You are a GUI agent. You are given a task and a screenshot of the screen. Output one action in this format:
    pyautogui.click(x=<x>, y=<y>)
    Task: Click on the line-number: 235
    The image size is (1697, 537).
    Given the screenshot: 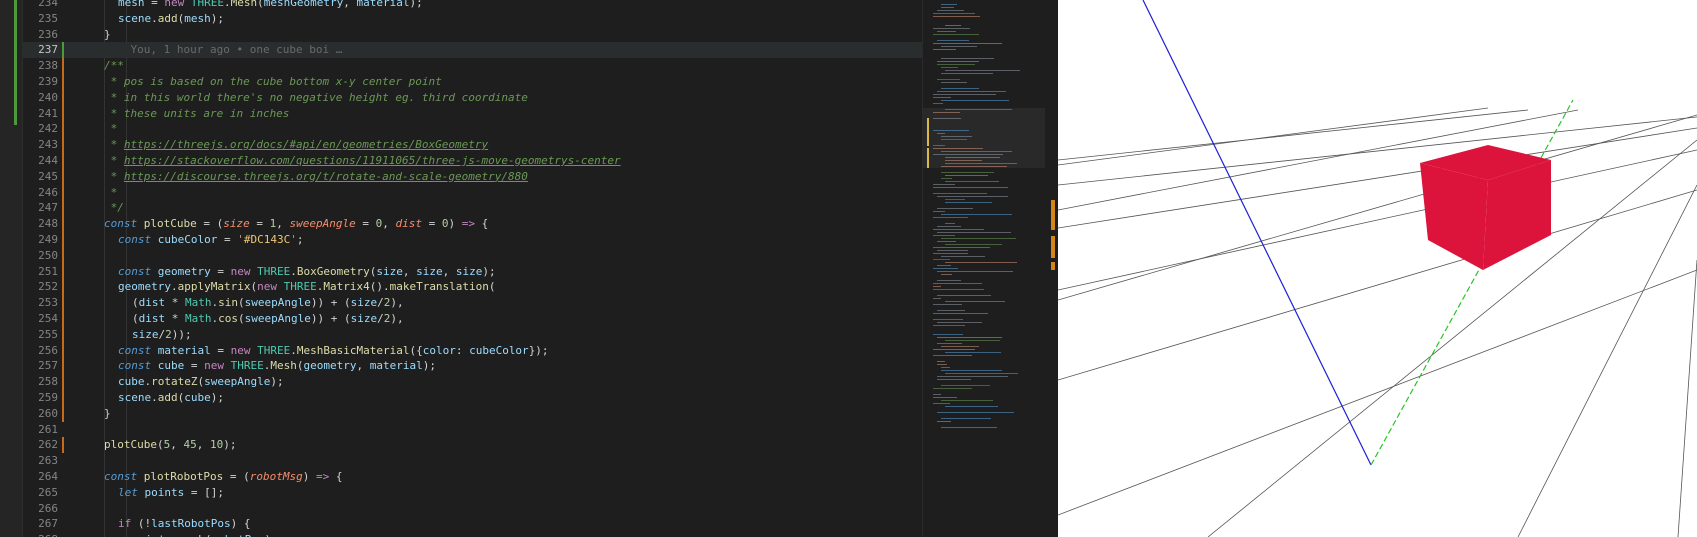 What is the action you would take?
    pyautogui.click(x=48, y=18)
    